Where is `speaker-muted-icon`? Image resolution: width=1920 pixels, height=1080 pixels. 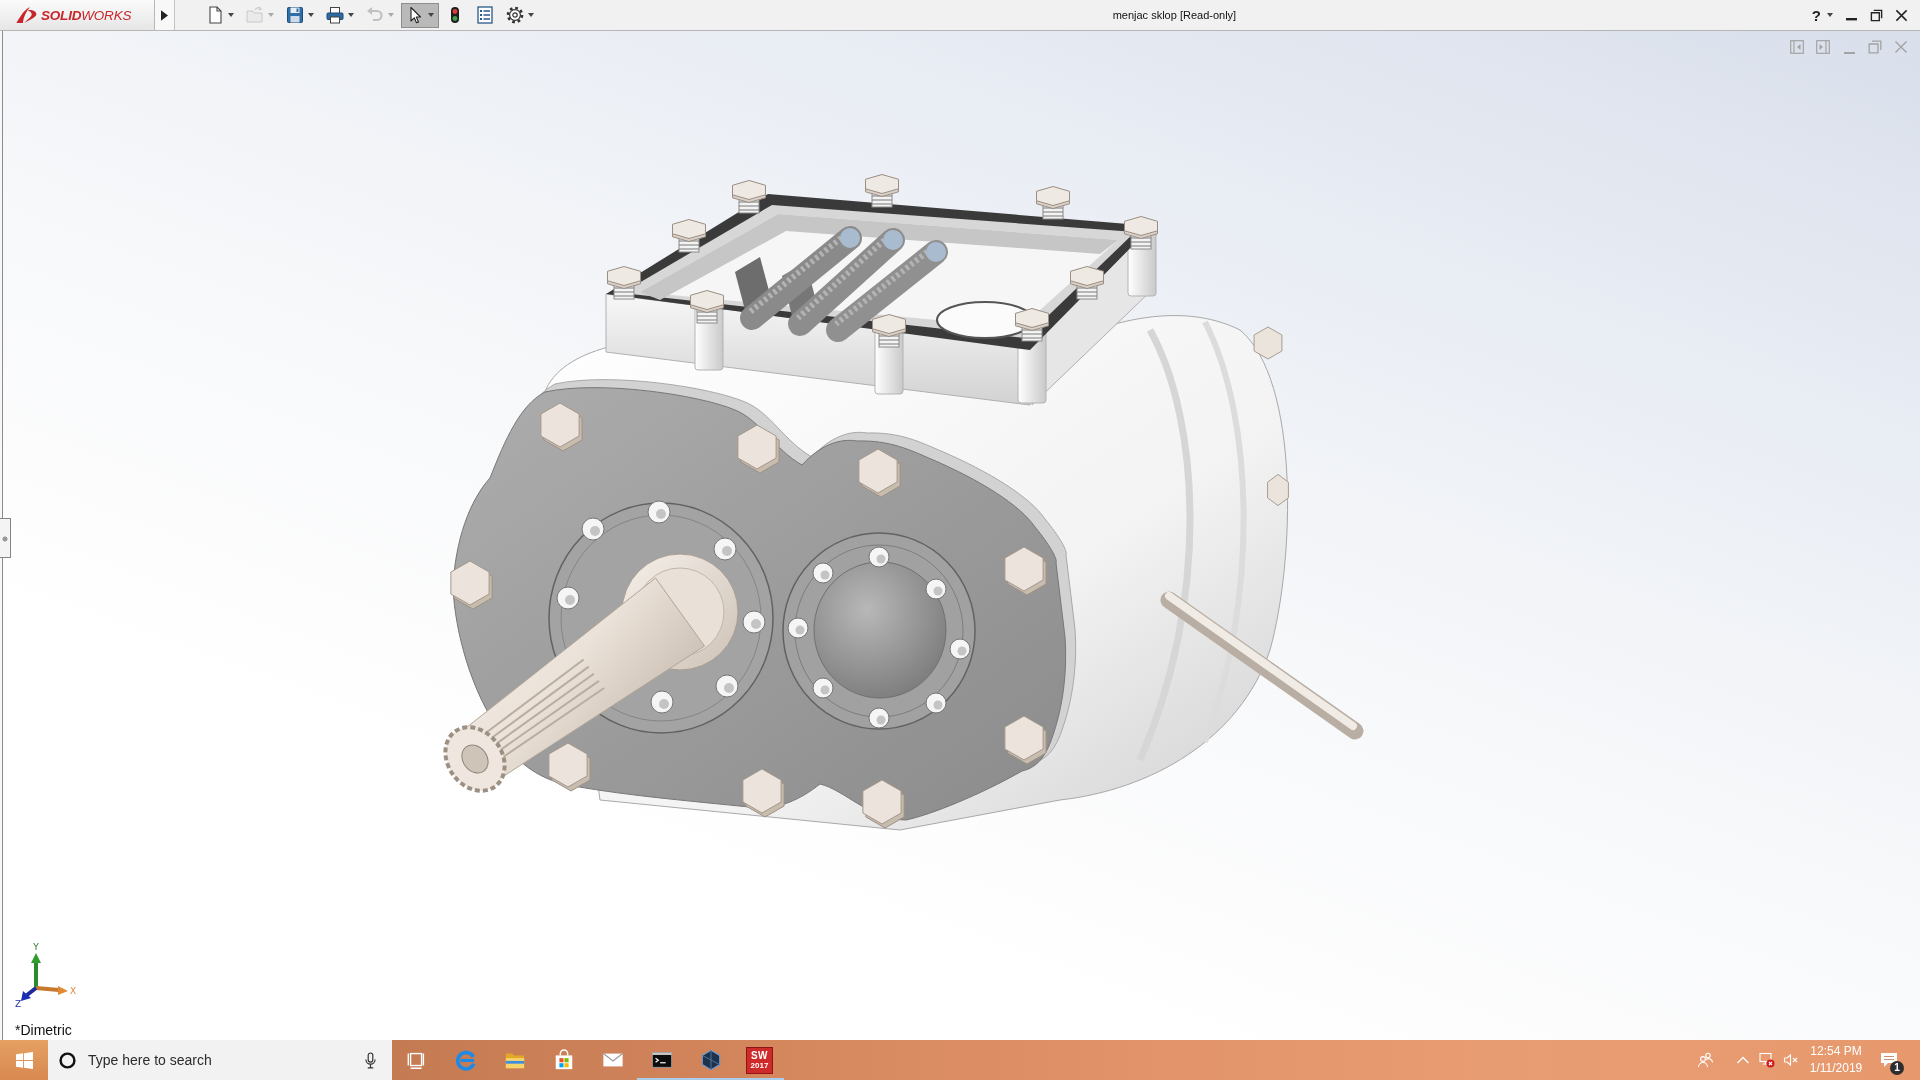
speaker-muted-icon is located at coordinates (1791, 1060).